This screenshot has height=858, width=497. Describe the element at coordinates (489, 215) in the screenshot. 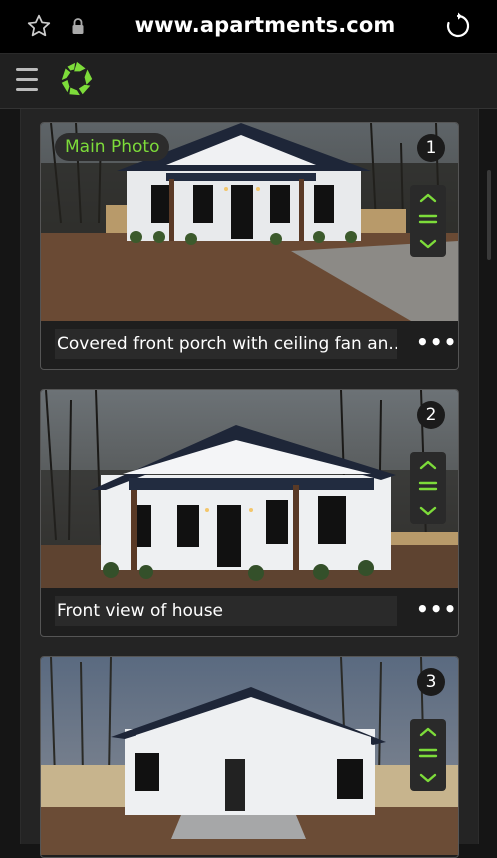

I see `scrollbar` at that location.